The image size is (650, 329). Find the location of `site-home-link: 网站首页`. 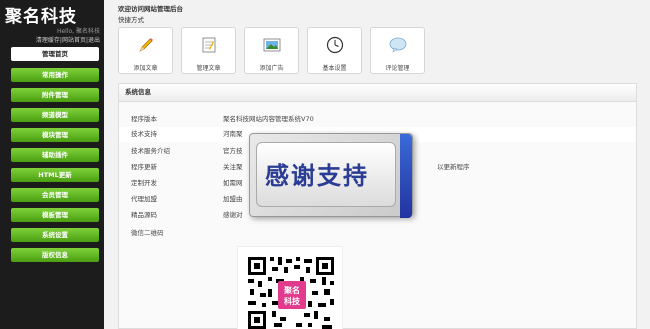

site-home-link: 网站首页 is located at coordinates (74, 39).